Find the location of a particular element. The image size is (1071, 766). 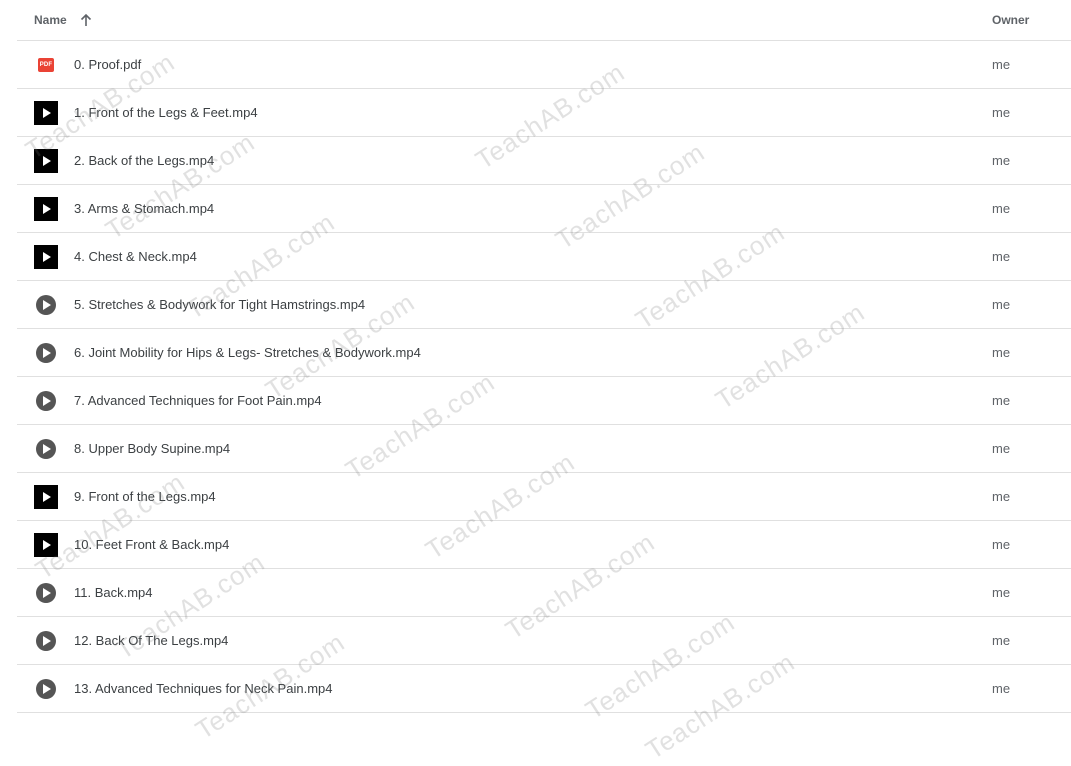

file-row: 2. Back of the Legs.mp4 me is located at coordinates (544, 161).